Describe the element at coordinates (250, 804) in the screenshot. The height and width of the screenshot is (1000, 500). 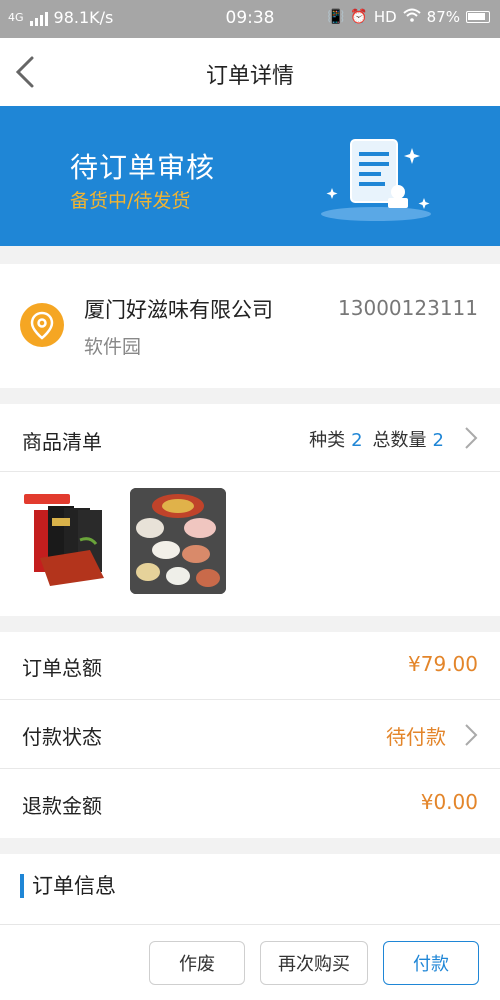
I see `refund-amount-row: 退款金额 ¥0.00` at that location.